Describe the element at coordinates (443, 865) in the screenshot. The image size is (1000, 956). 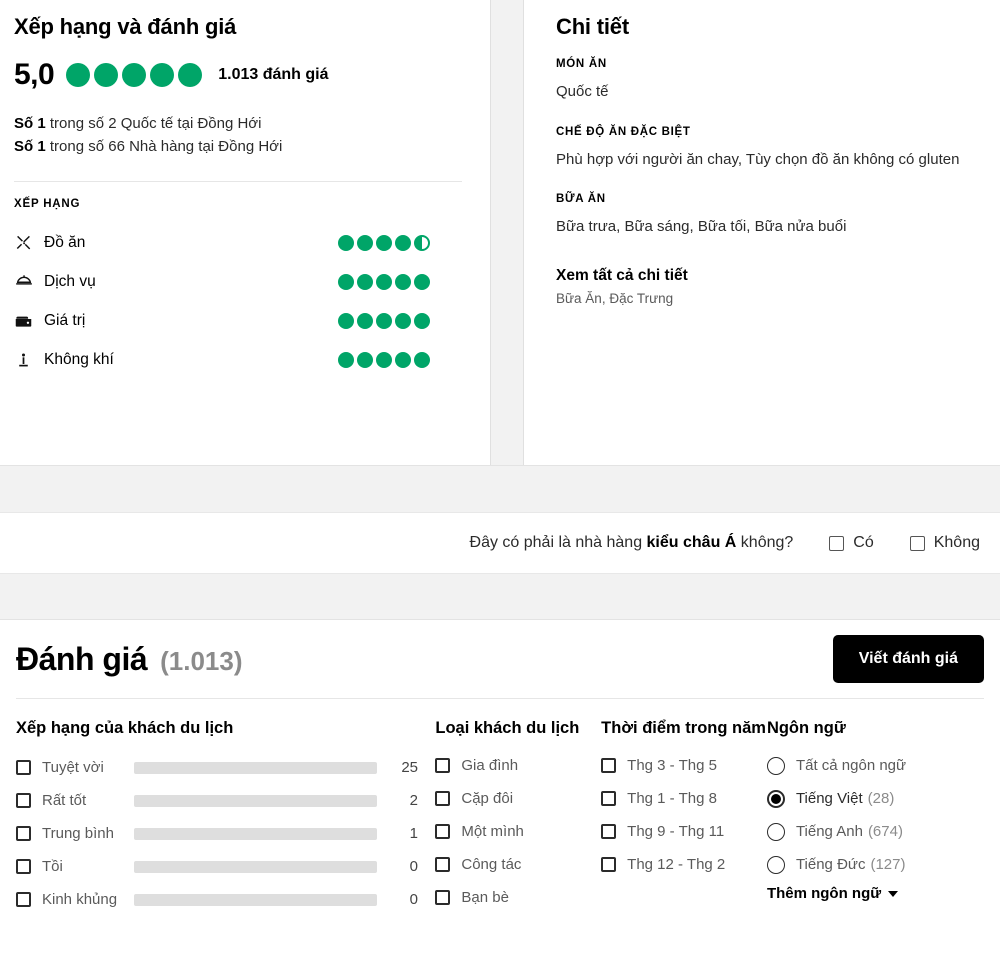
I see `traveler-type-business-checkbox` at that location.